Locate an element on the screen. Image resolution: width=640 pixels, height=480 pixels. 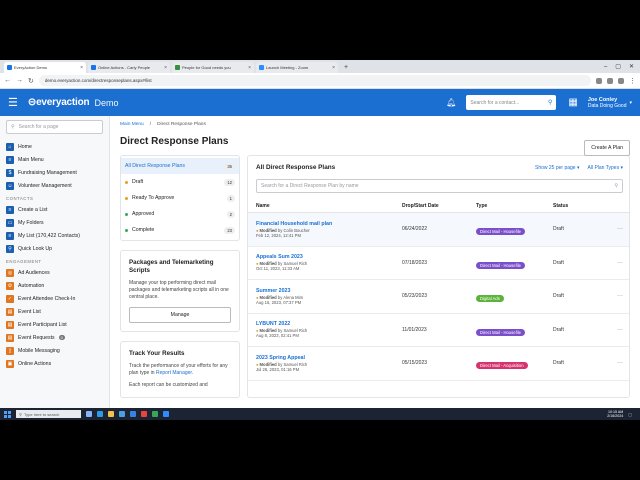
plan-name-link: Summer 2023 is located at coordinates (329, 291).